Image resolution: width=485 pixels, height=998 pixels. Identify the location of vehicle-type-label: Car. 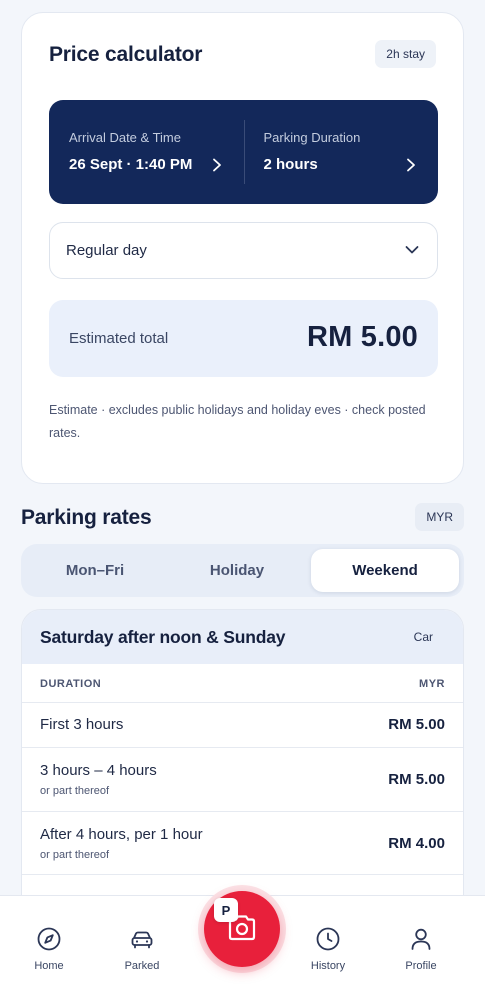
(423, 637).